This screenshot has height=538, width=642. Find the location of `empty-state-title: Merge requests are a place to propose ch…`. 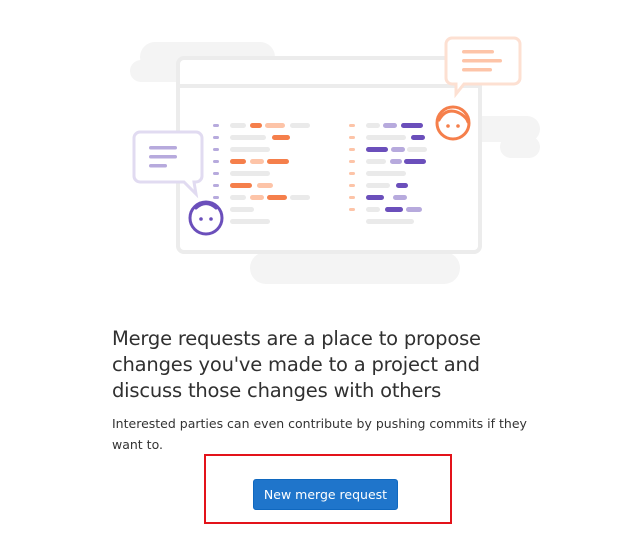

empty-state-title: Merge requests are a place to propose ch… is located at coordinates (296, 364).